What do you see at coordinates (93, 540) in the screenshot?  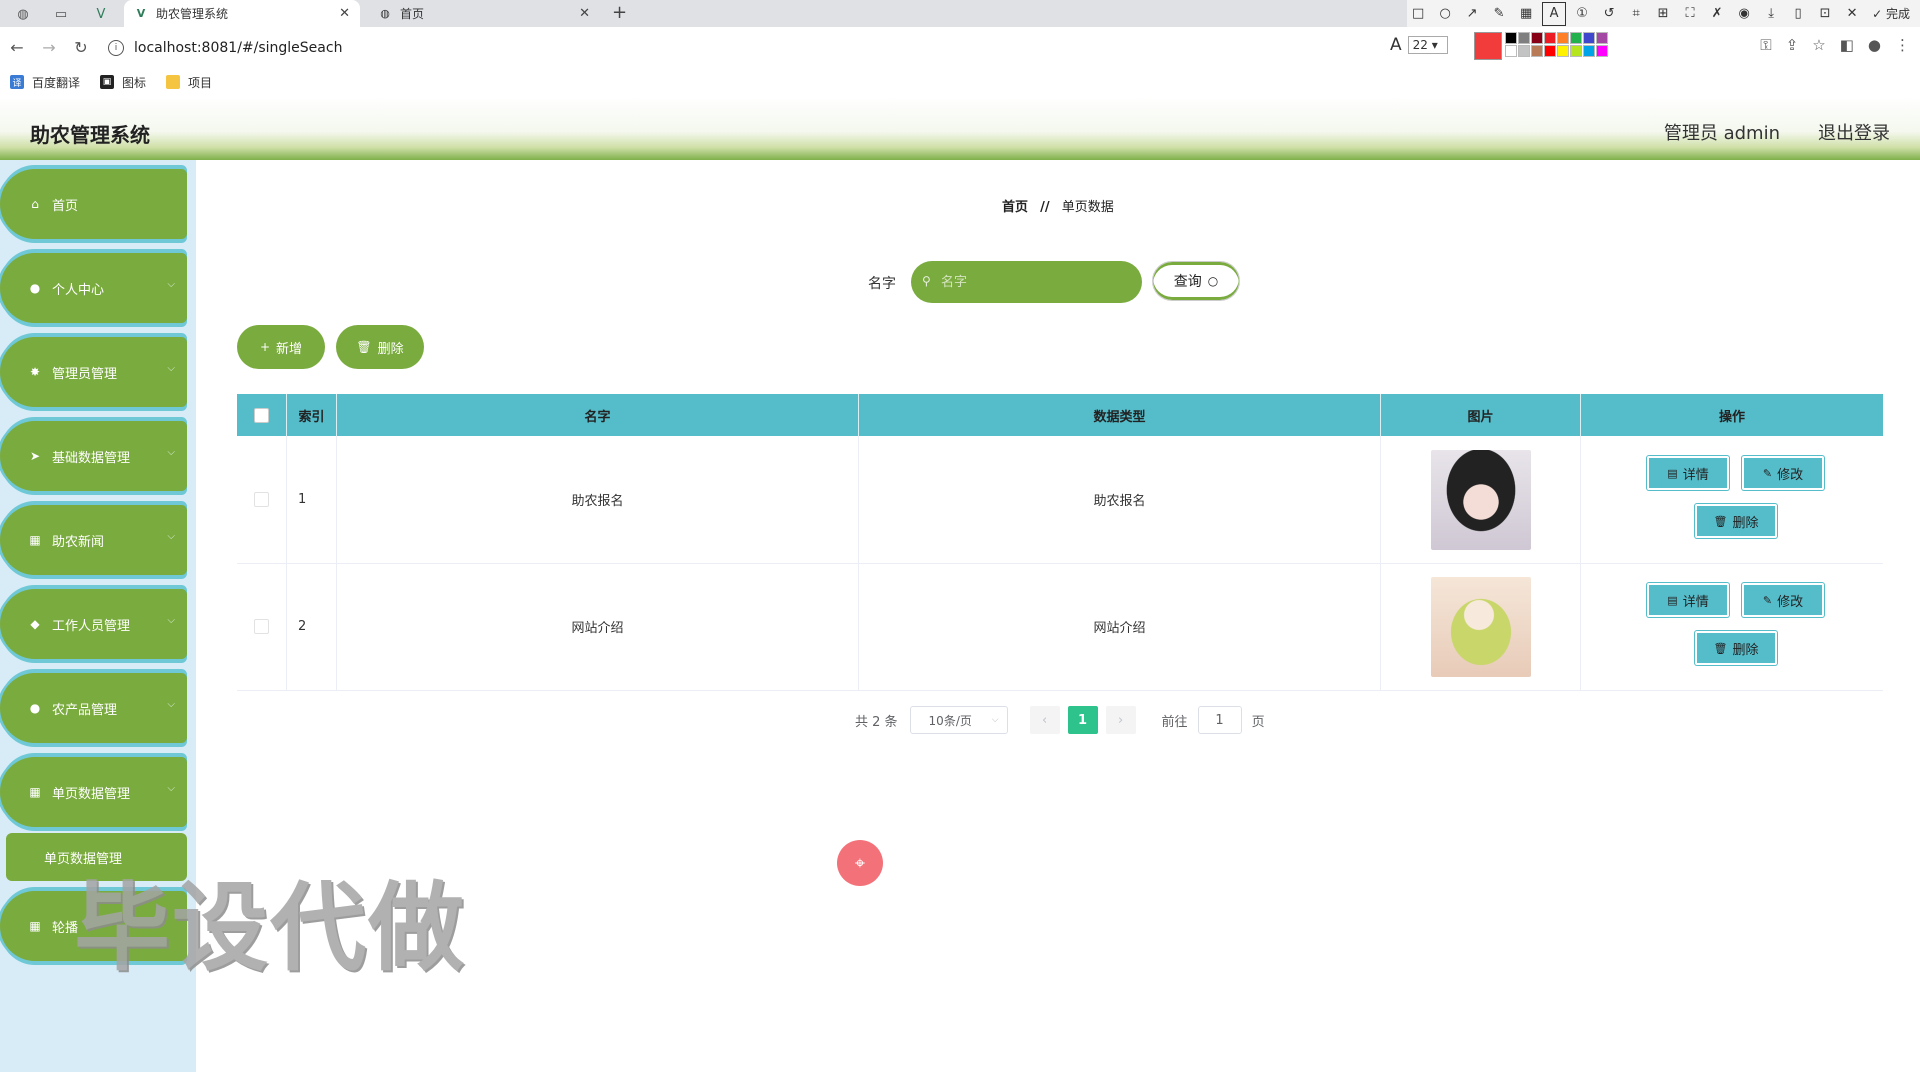 I see `sidebar-item-news: ▦ 助农新闻 ⌵` at bounding box center [93, 540].